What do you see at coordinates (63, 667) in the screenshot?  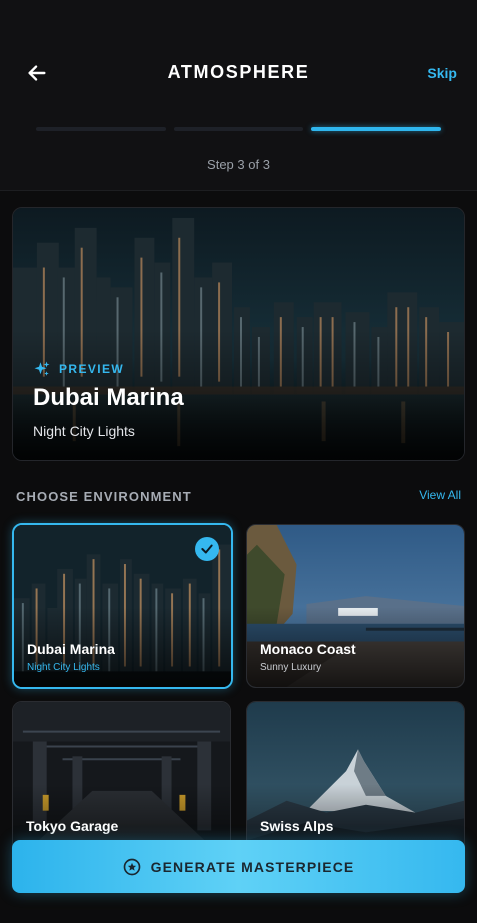 I see `environment-subtitle: Night City Lights` at bounding box center [63, 667].